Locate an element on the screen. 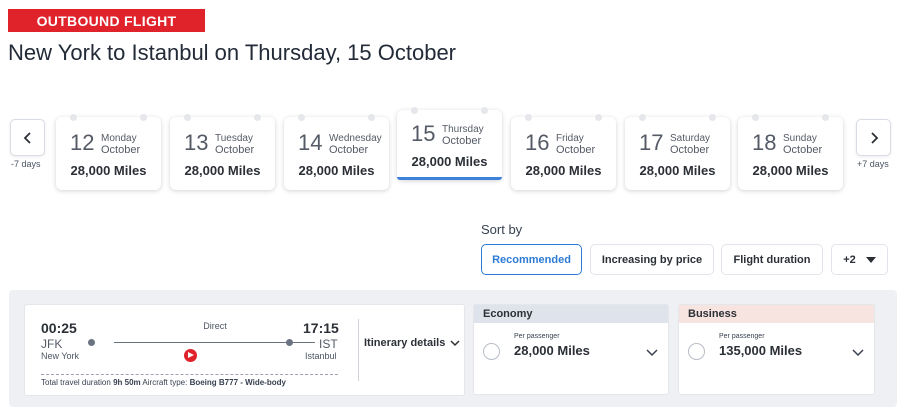  origin-dot is located at coordinates (91, 342).